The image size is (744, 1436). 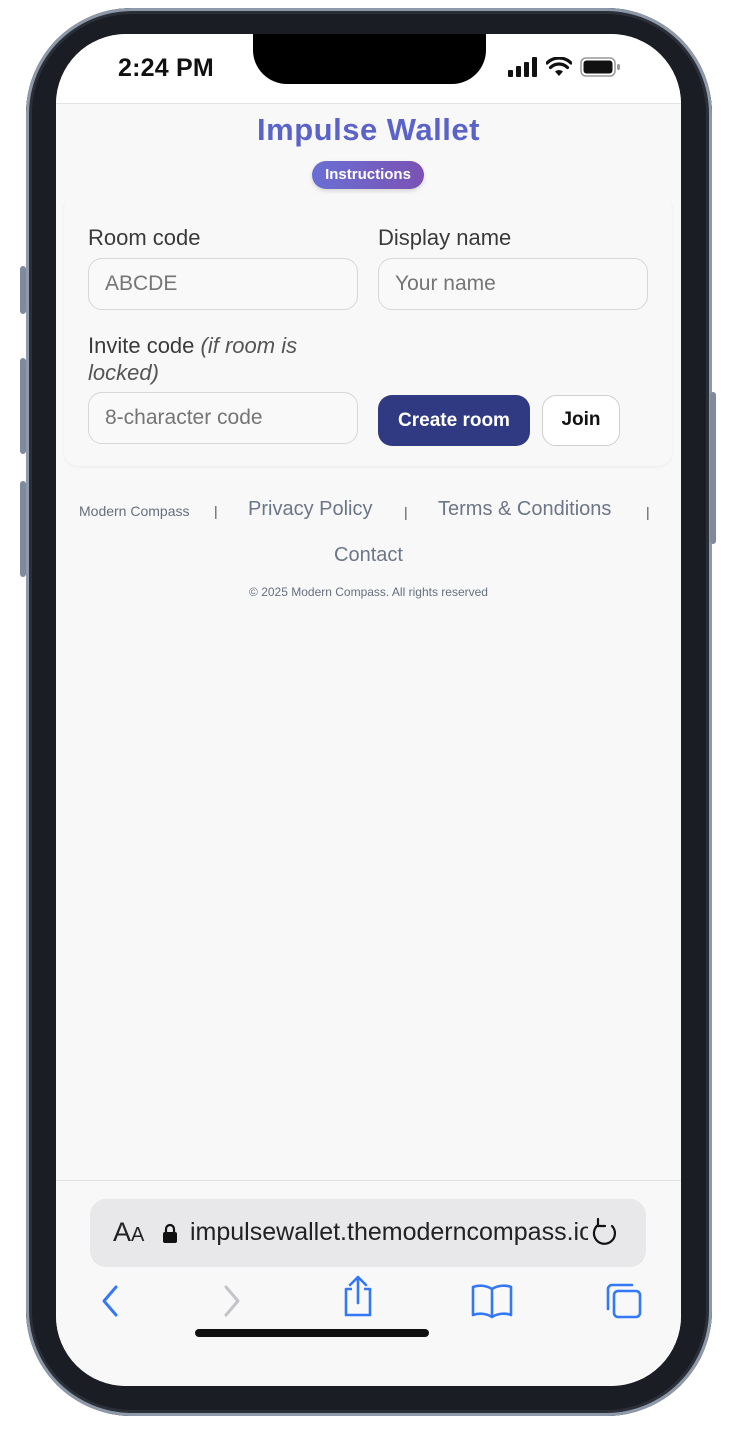 What do you see at coordinates (581, 420) in the screenshot?
I see `join-button: Join` at bounding box center [581, 420].